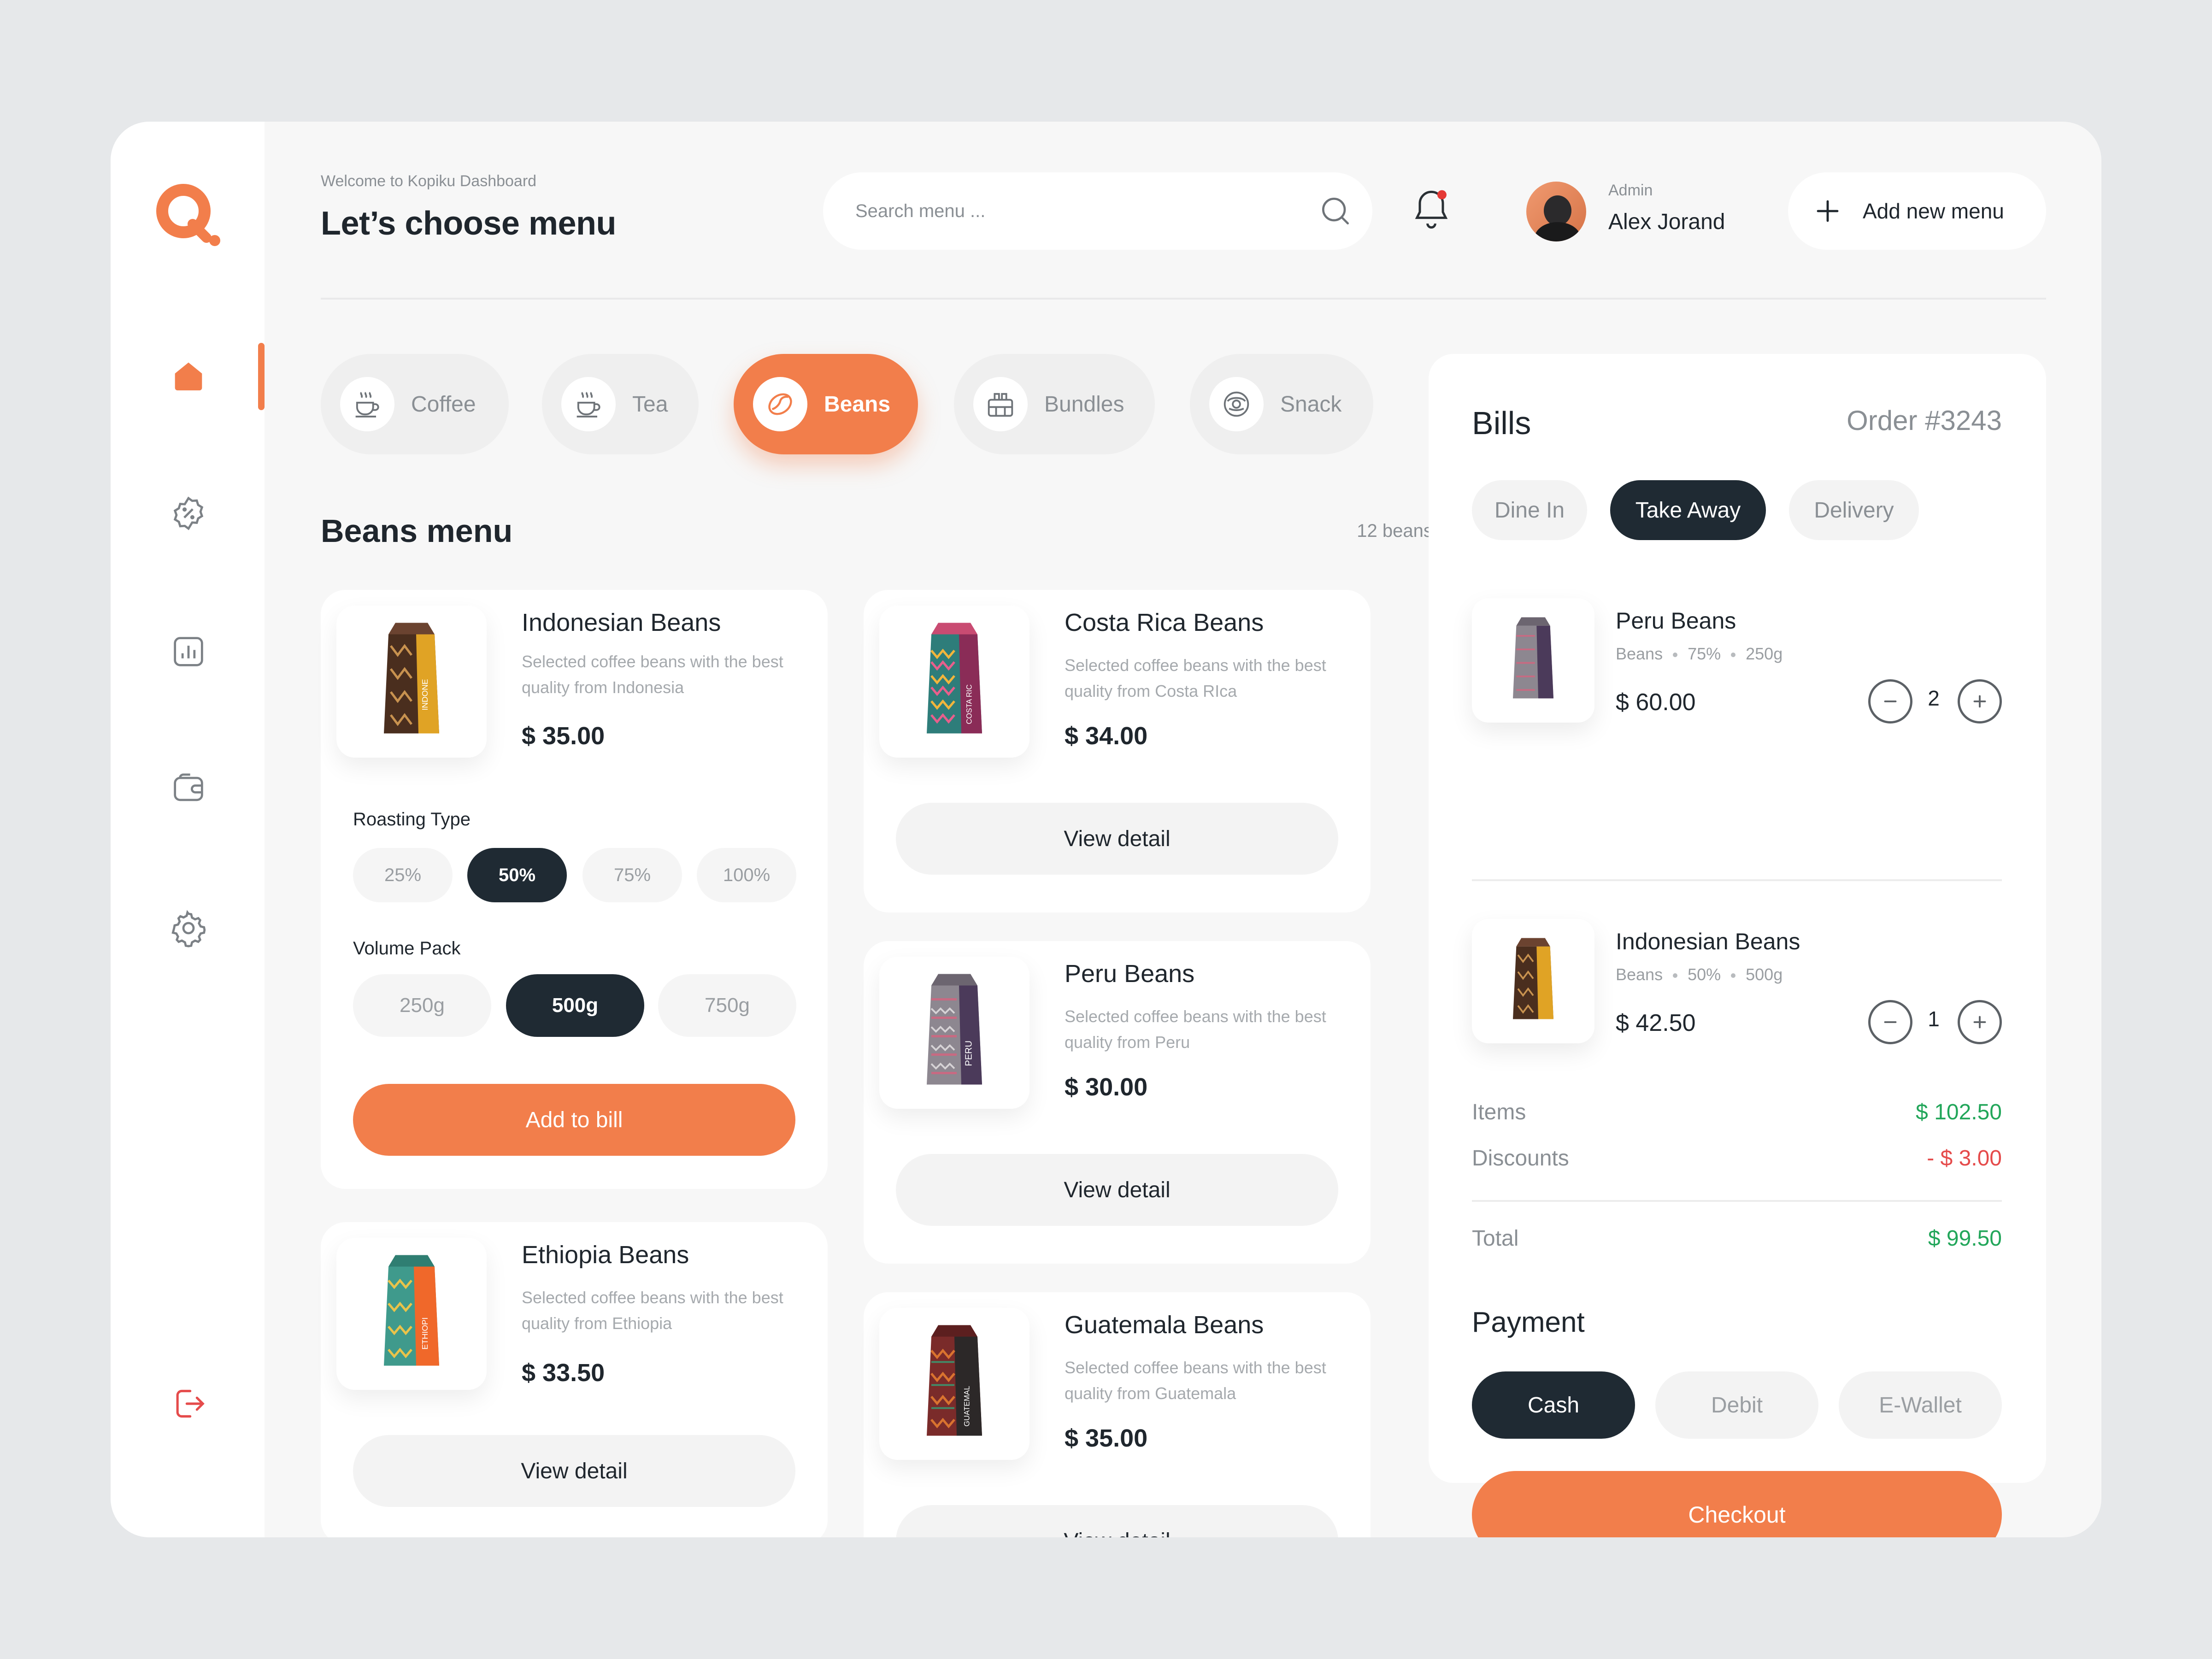  Describe the element at coordinates (1737, 1504) in the screenshot. I see `checkout-button: Checkout` at that location.